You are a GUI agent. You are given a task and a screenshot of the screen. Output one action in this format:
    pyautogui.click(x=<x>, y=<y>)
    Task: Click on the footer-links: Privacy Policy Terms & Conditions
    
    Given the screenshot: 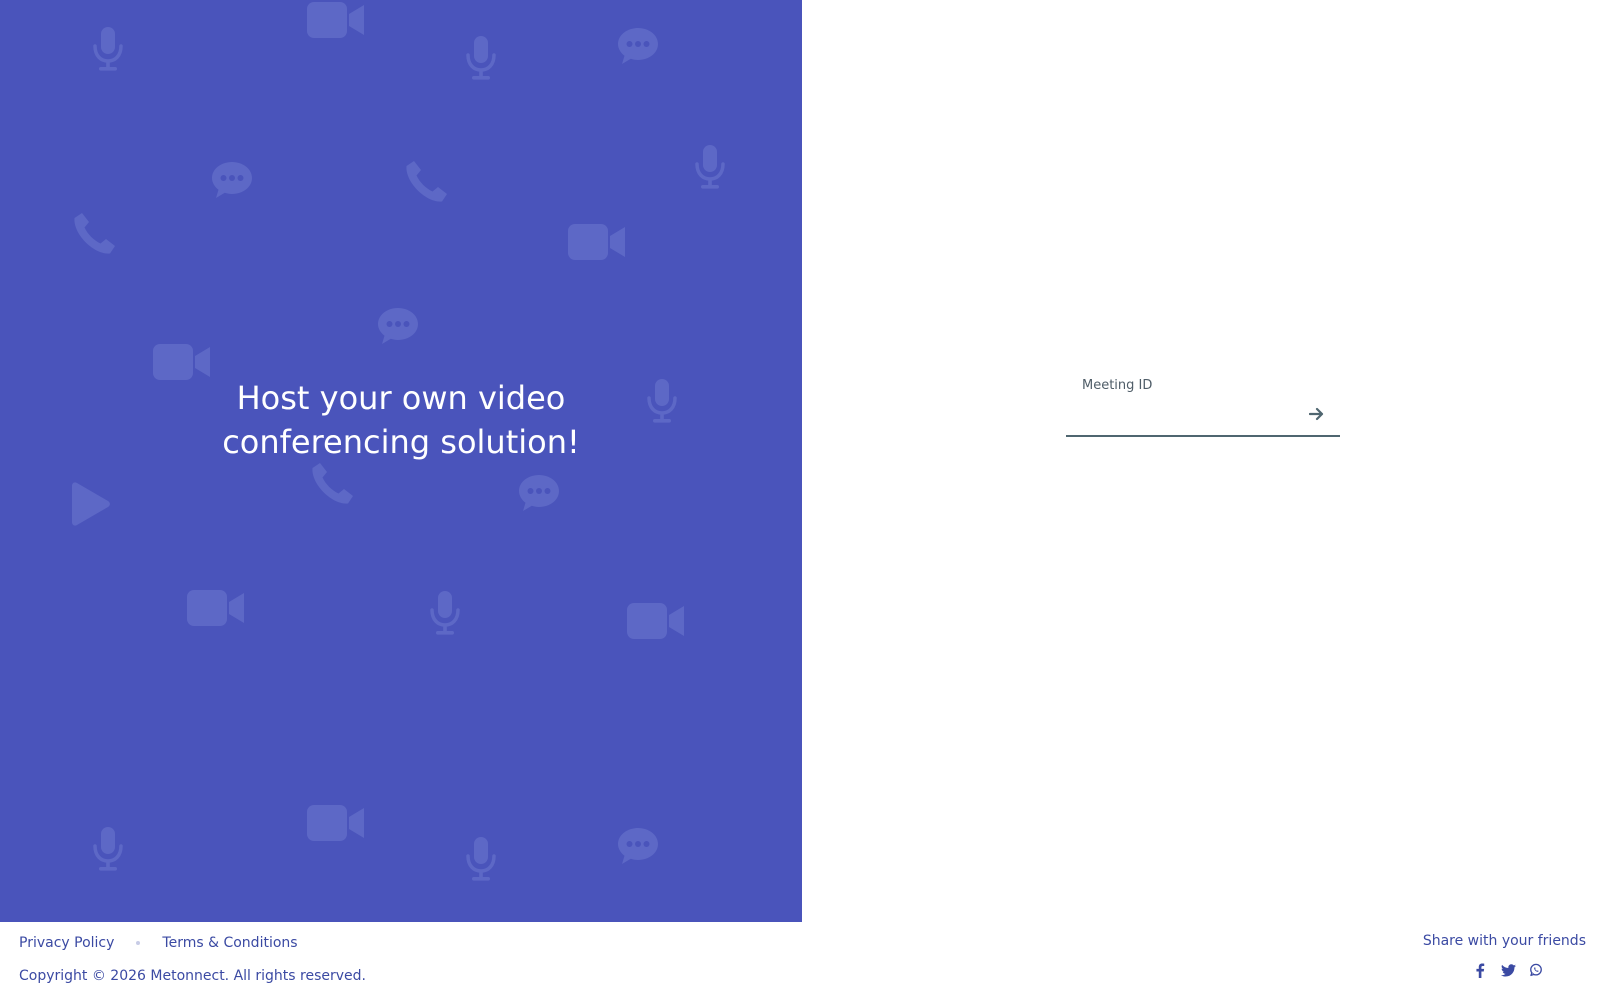 What is the action you would take?
    pyautogui.click(x=158, y=943)
    